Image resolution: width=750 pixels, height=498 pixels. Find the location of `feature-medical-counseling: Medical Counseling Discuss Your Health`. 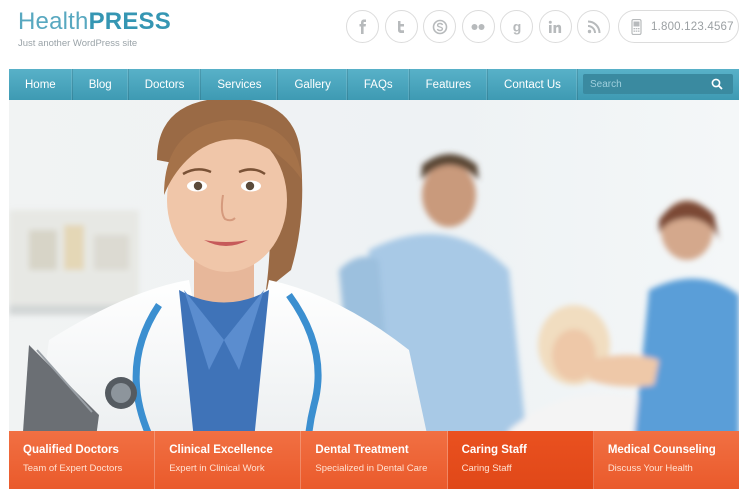

feature-medical-counseling: Medical Counseling Discuss Your Health is located at coordinates (666, 460).